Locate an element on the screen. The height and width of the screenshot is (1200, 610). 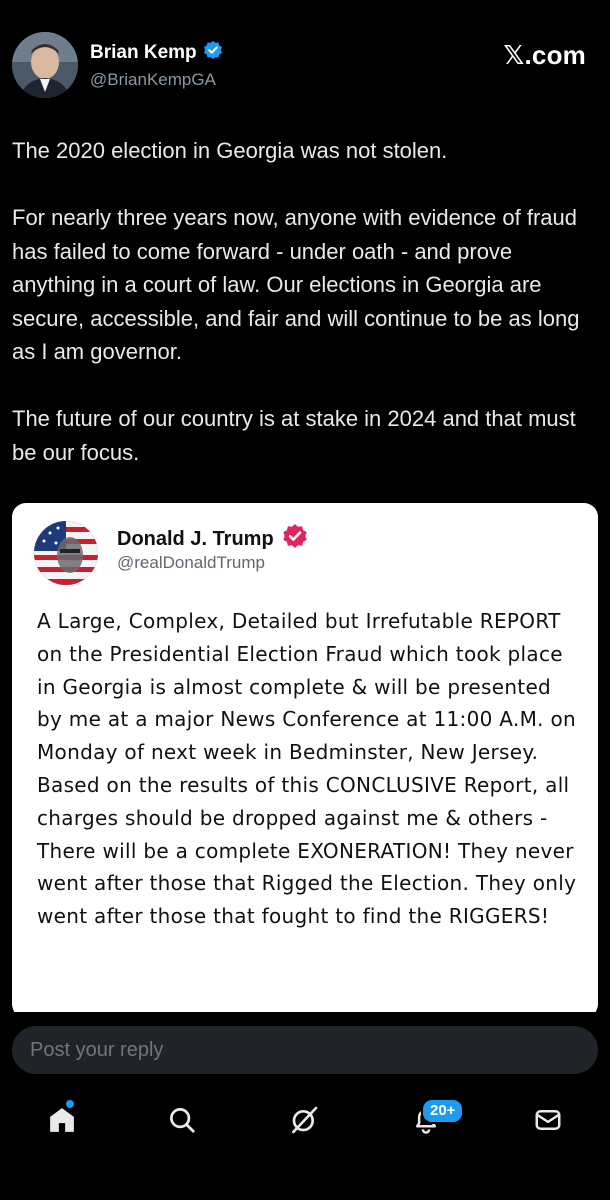
avatar is located at coordinates (45, 65).